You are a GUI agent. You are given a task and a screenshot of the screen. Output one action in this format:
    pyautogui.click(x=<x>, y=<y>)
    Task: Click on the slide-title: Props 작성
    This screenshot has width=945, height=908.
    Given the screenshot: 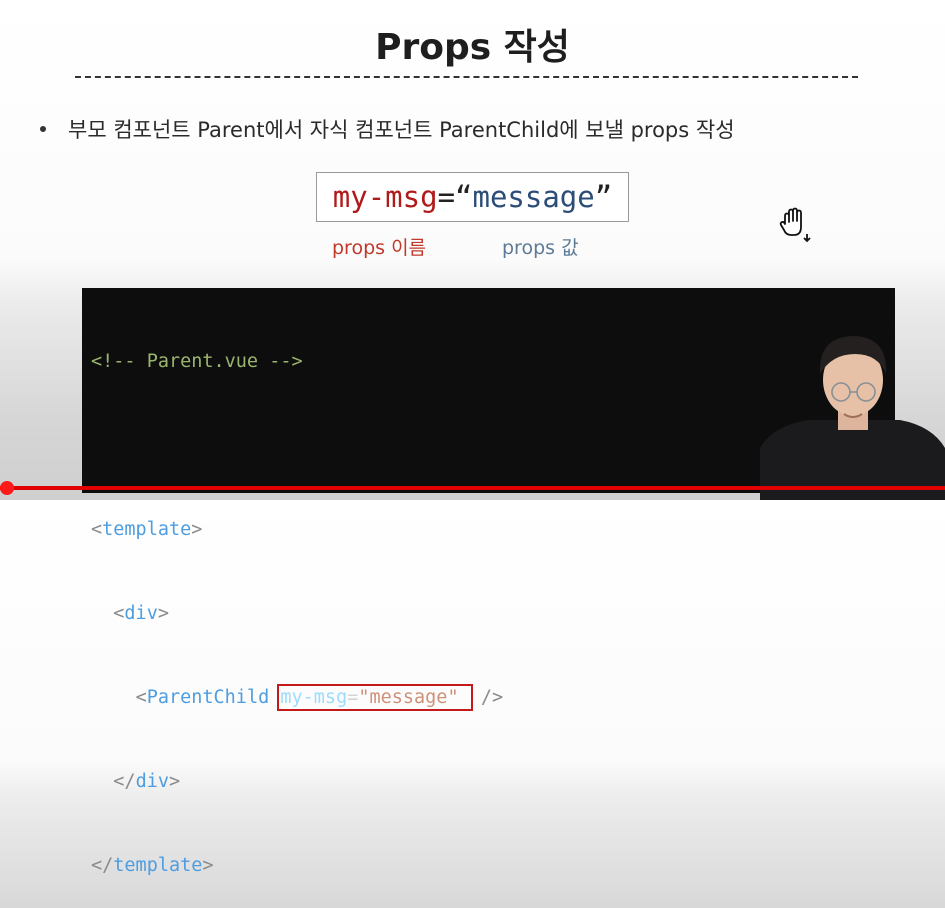 What is the action you would take?
    pyautogui.click(x=472, y=47)
    